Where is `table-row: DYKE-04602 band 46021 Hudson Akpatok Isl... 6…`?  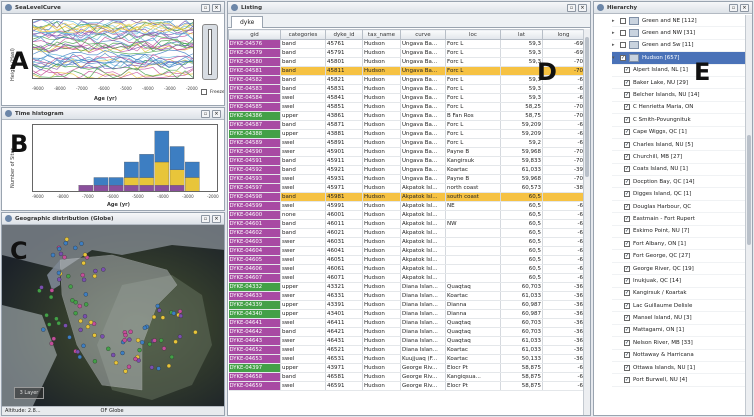 table-row: DYKE-04602 band 46021 Hudson Akpatok Isl... 6… is located at coordinates (406, 233).